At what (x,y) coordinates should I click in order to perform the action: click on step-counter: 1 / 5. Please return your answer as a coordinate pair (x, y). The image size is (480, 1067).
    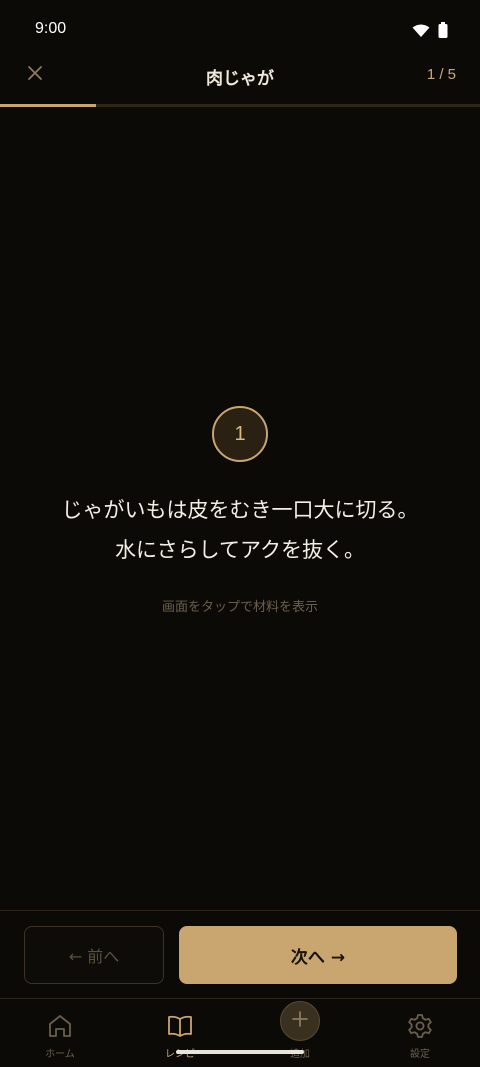
    Looking at the image, I should click on (441, 74).